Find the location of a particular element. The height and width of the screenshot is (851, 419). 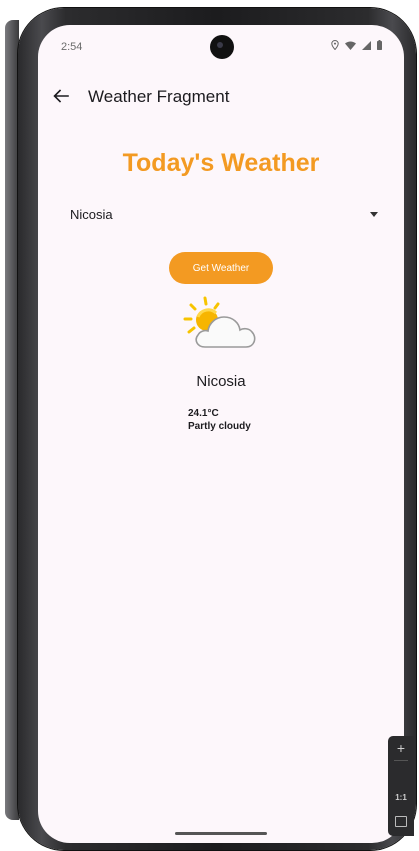

status-bar: 2:54 is located at coordinates (221, 47).